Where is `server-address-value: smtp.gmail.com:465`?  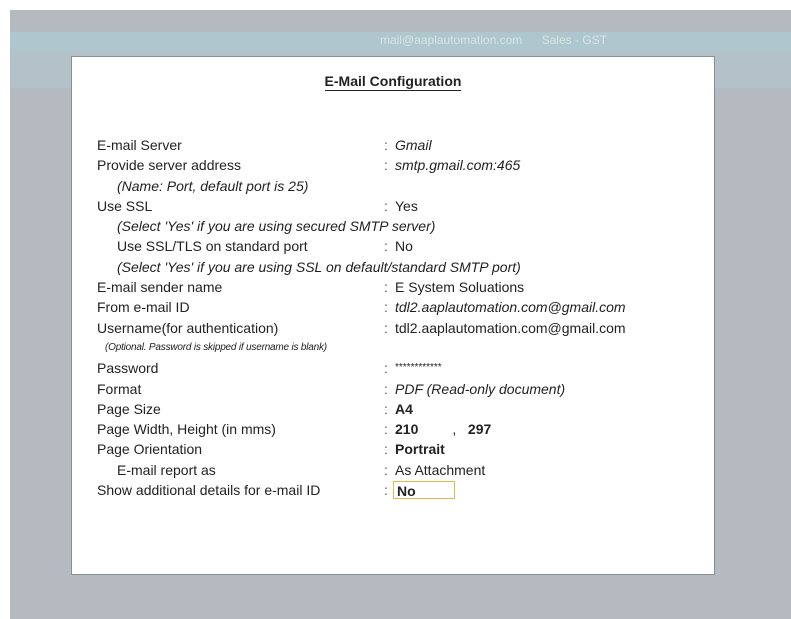 server-address-value: smtp.gmail.com:465 is located at coordinates (457, 165).